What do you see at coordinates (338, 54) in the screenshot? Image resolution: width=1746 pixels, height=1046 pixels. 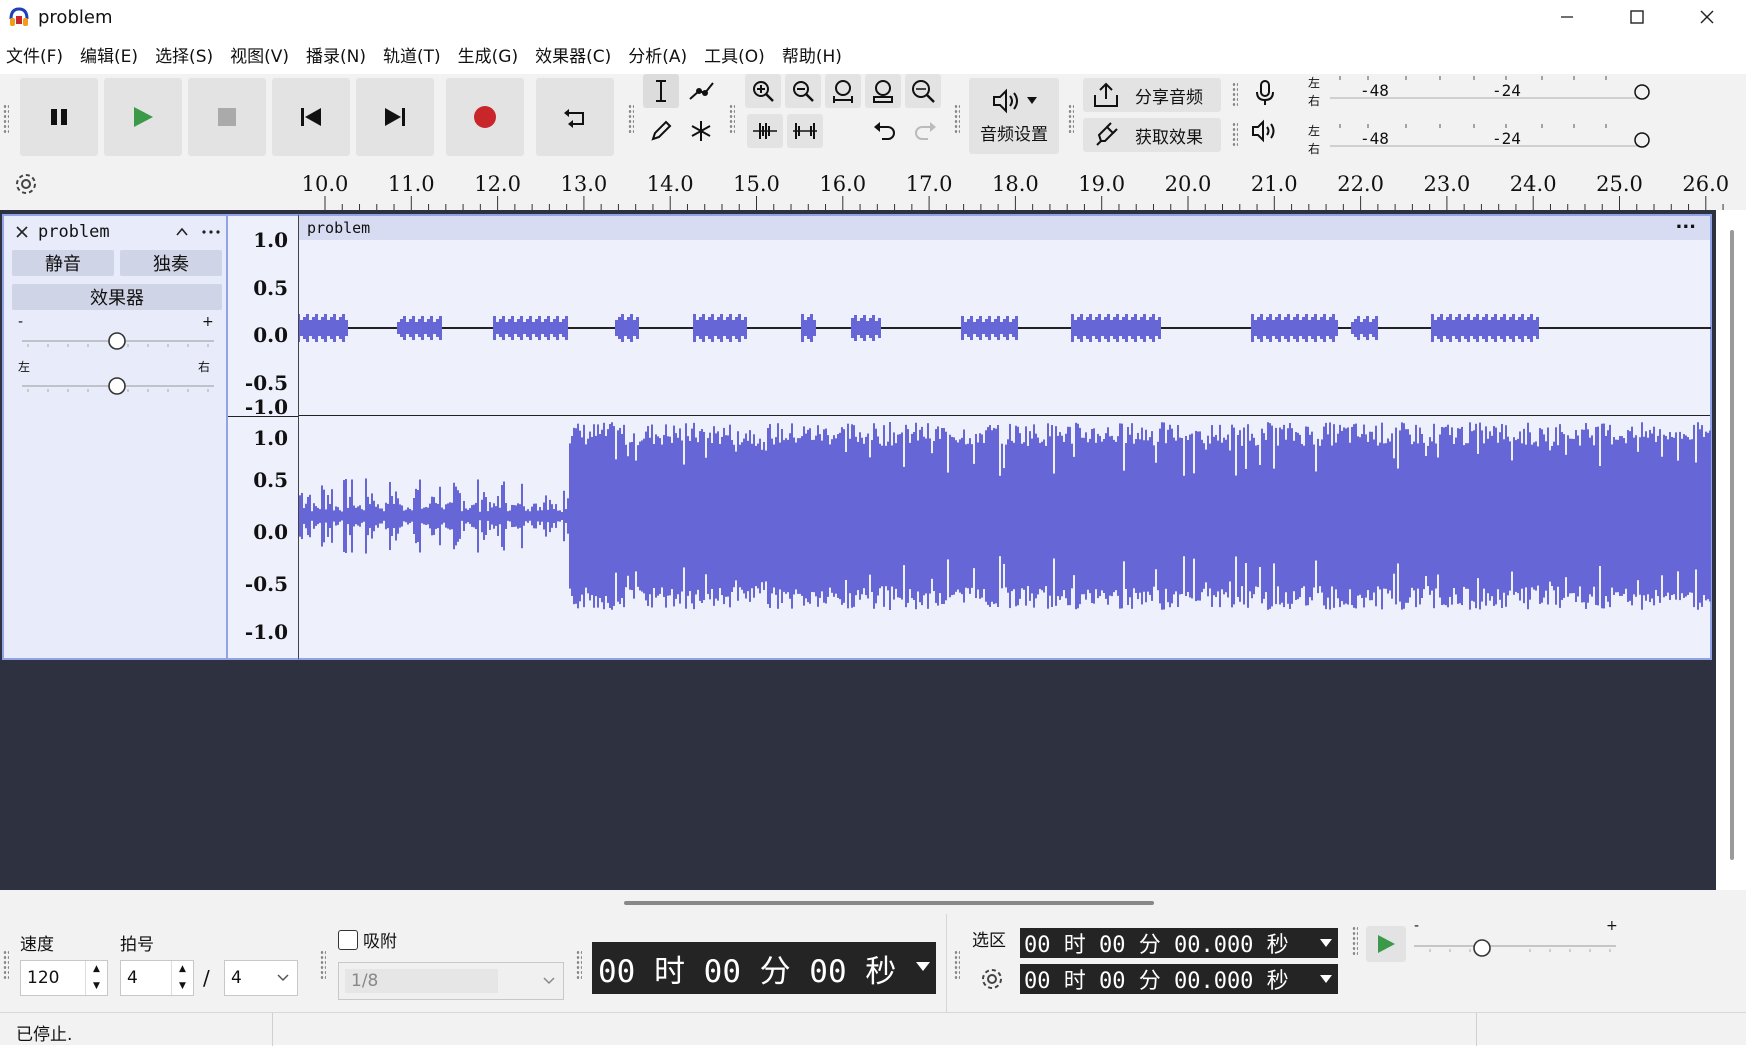 I see `menu-transport: 播录(N)` at bounding box center [338, 54].